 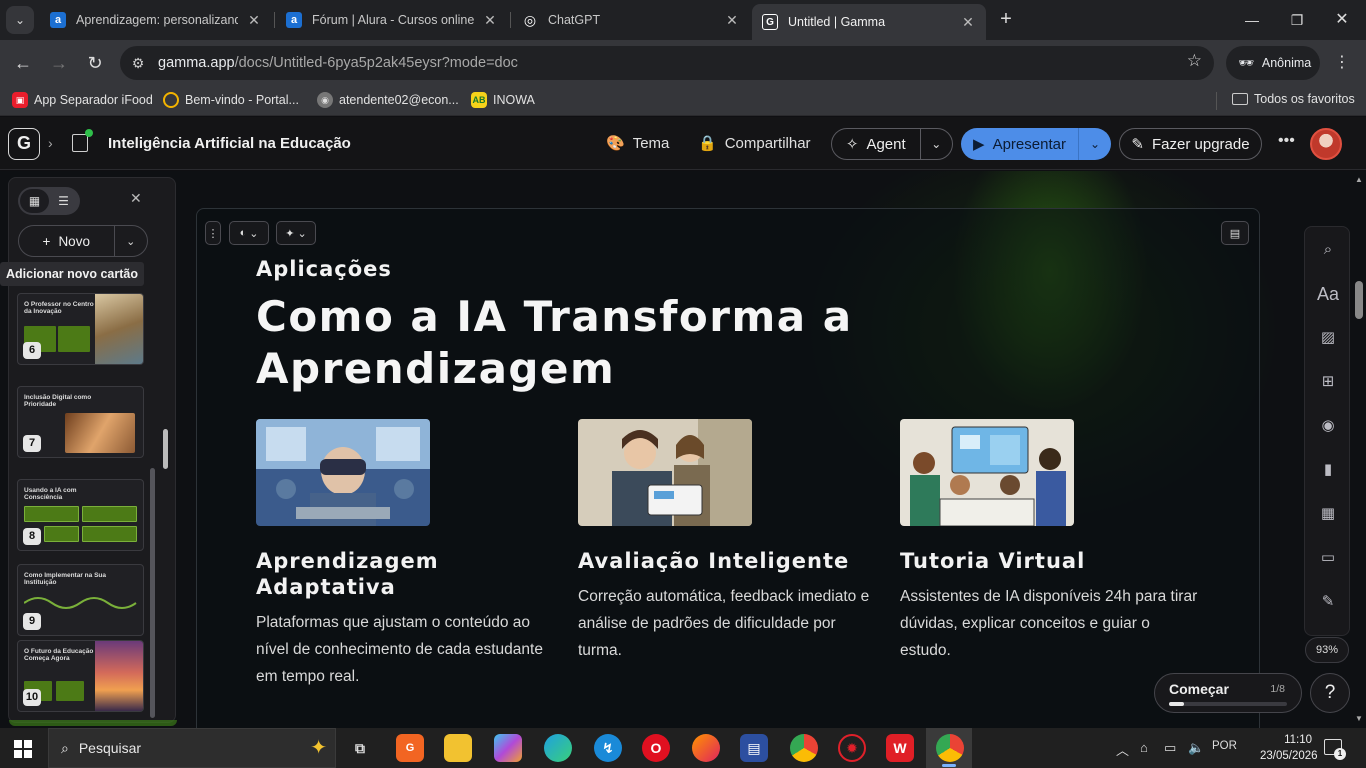 I want to click on antivirus-icon: ✹, so click(x=852, y=748).